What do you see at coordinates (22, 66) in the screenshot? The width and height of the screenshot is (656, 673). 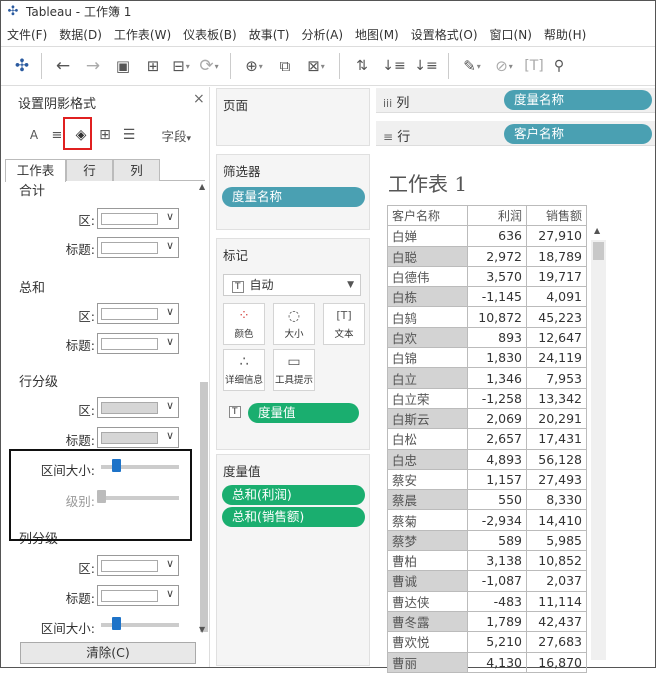 I see `tableau-home-icon: ✣` at bounding box center [22, 66].